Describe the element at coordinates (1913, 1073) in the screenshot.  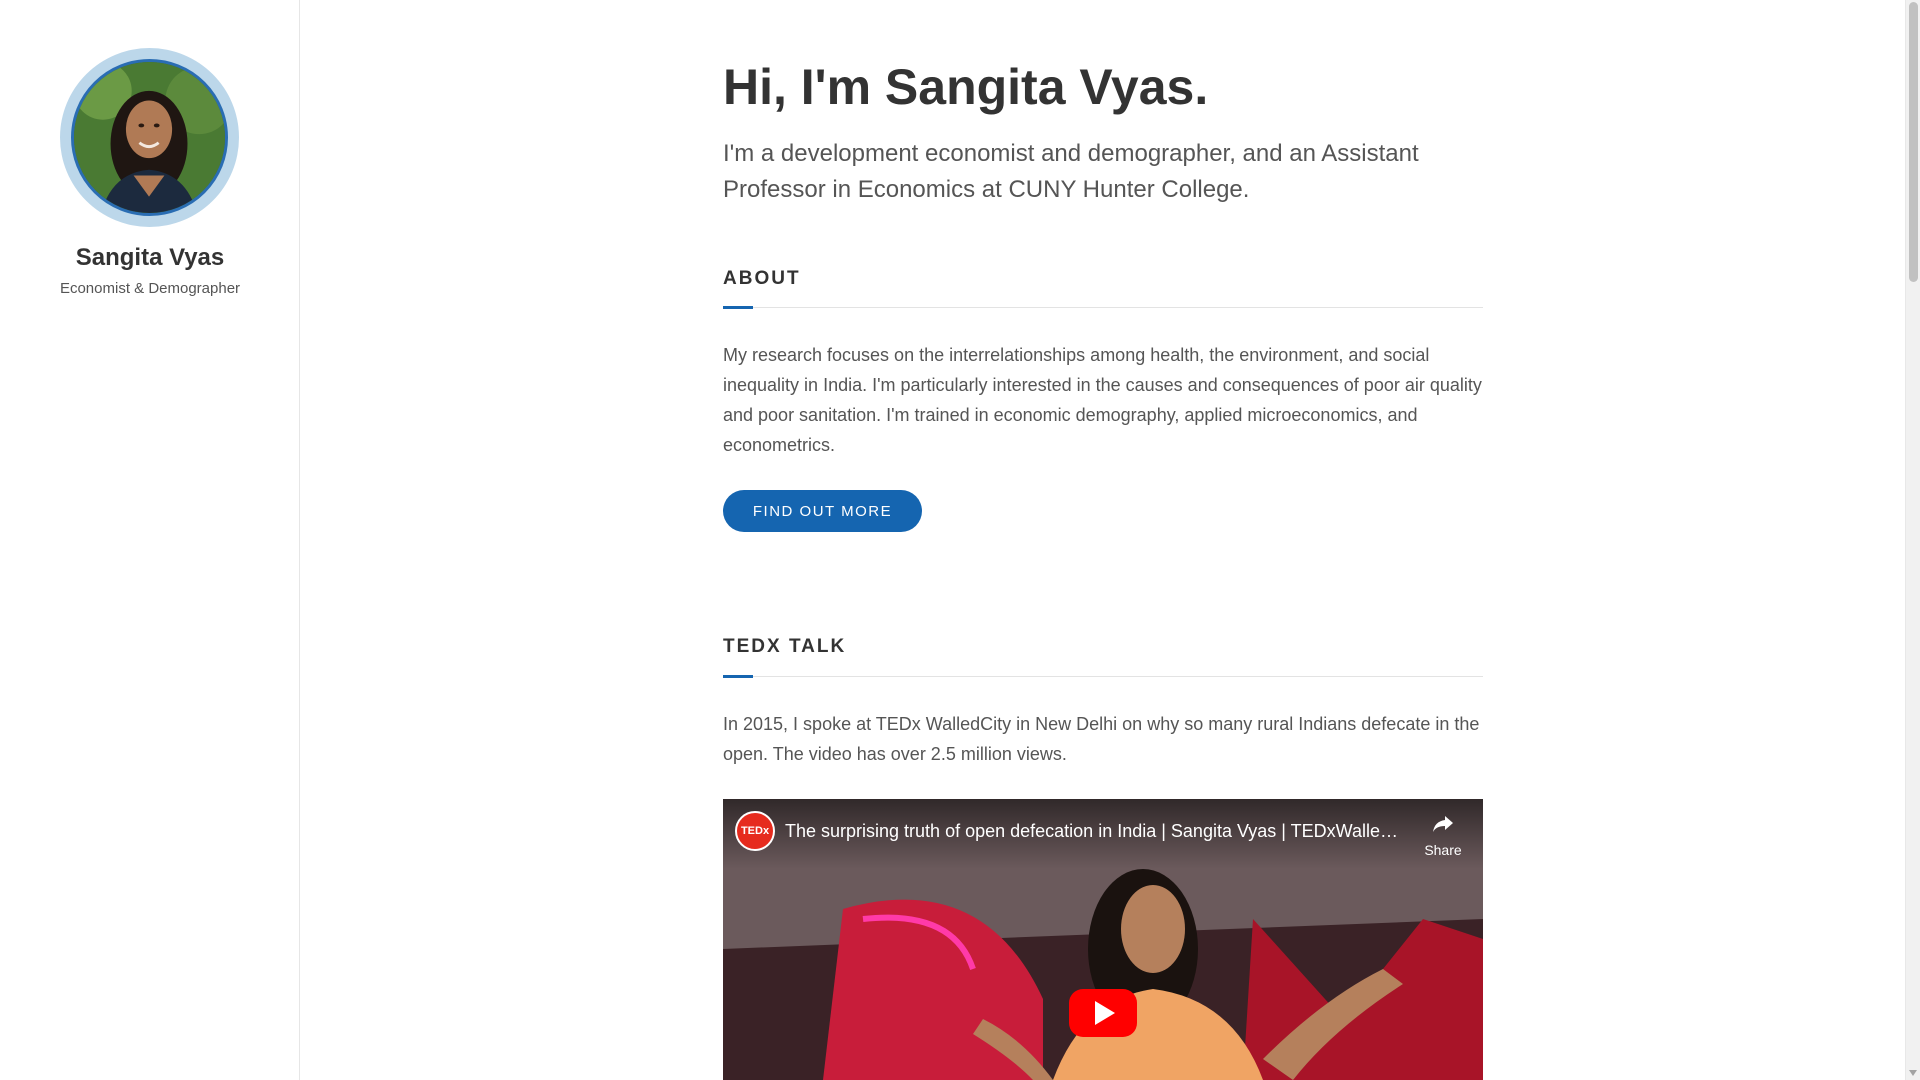
I see `scroll-down-arrow-icon` at that location.